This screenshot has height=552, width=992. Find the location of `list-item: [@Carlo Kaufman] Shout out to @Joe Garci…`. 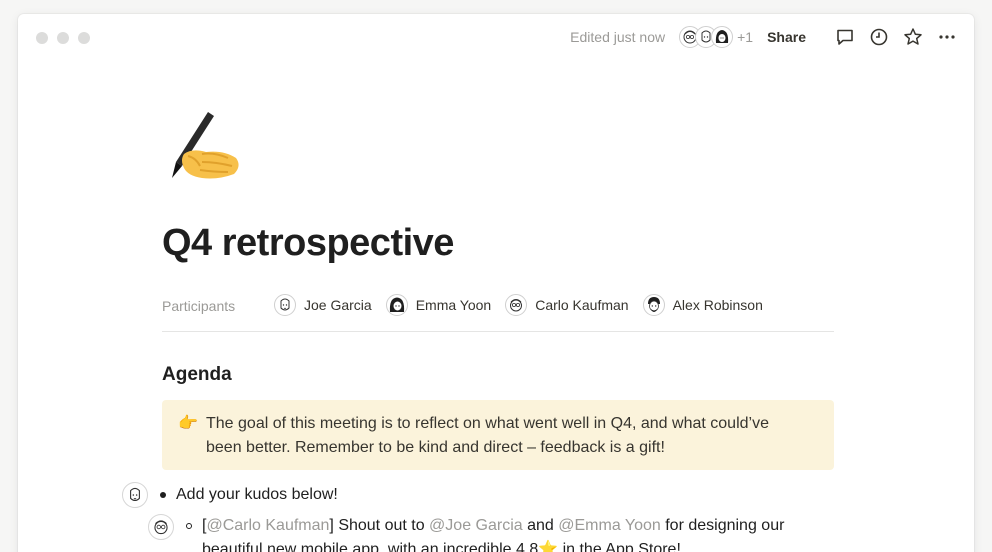

list-item: [@Carlo Kaufman] Shout out to @Joe Garci… is located at coordinates (493, 533).